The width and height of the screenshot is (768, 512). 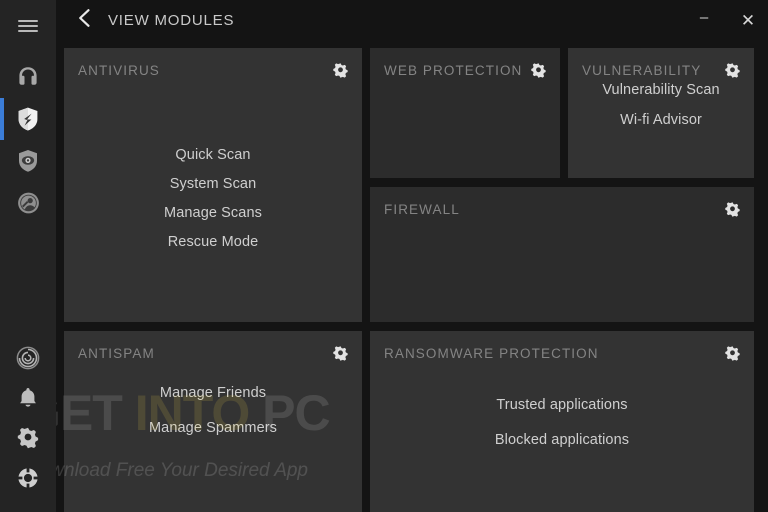 I want to click on module-title: FIREWALL, so click(x=422, y=209).